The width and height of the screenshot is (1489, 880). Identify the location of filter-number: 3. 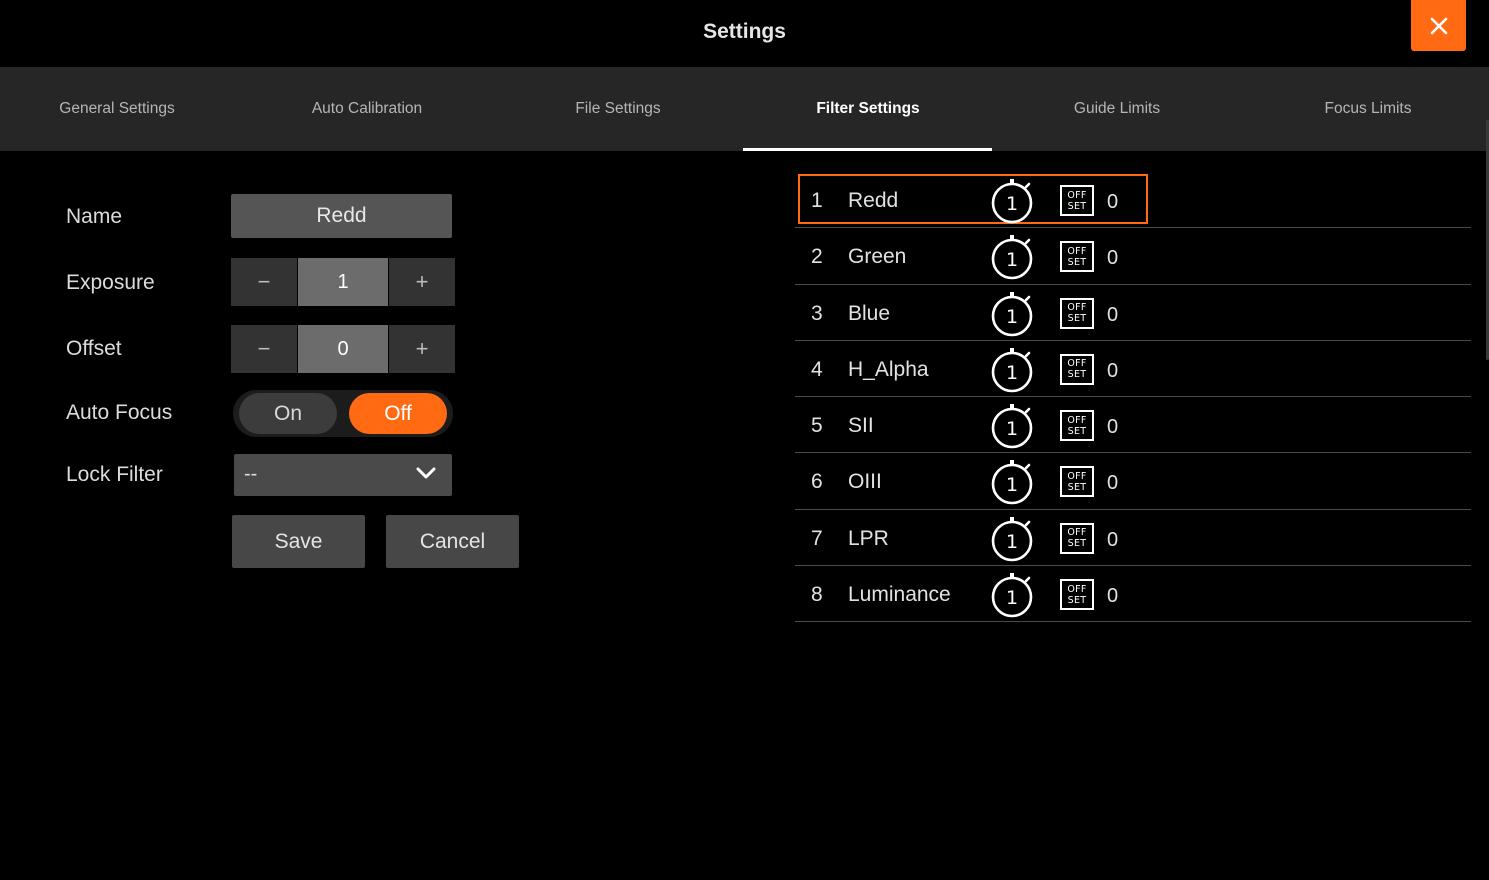
(817, 313).